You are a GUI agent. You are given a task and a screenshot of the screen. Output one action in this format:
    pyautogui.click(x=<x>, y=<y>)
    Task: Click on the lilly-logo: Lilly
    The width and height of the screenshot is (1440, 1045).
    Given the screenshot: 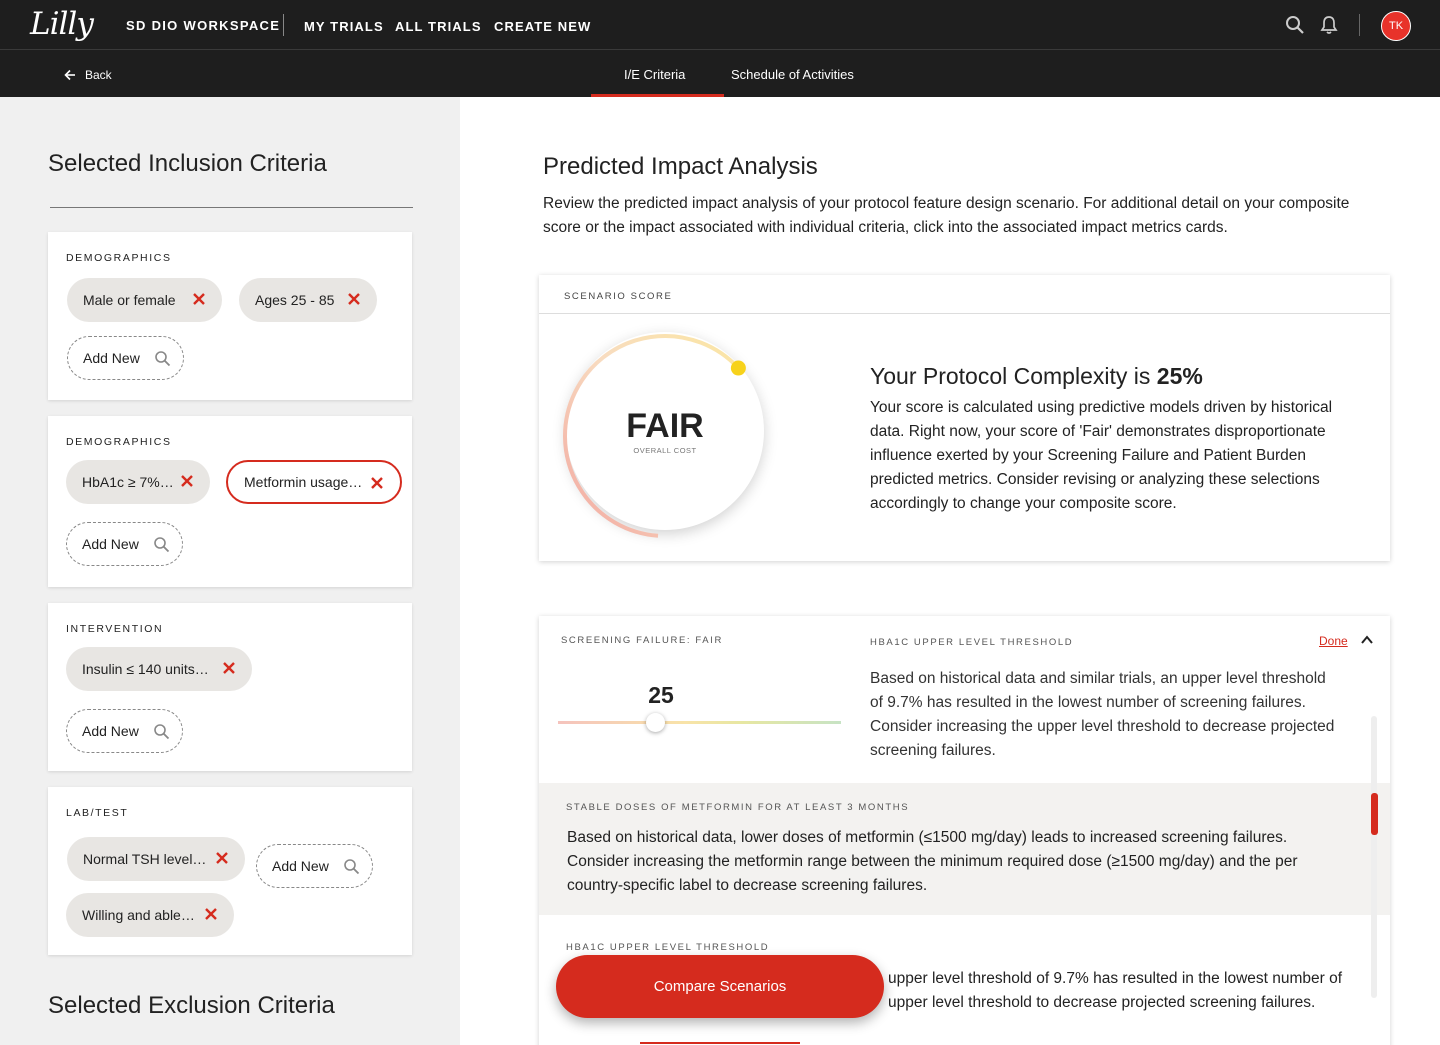 What is the action you would take?
    pyautogui.click(x=62, y=24)
    